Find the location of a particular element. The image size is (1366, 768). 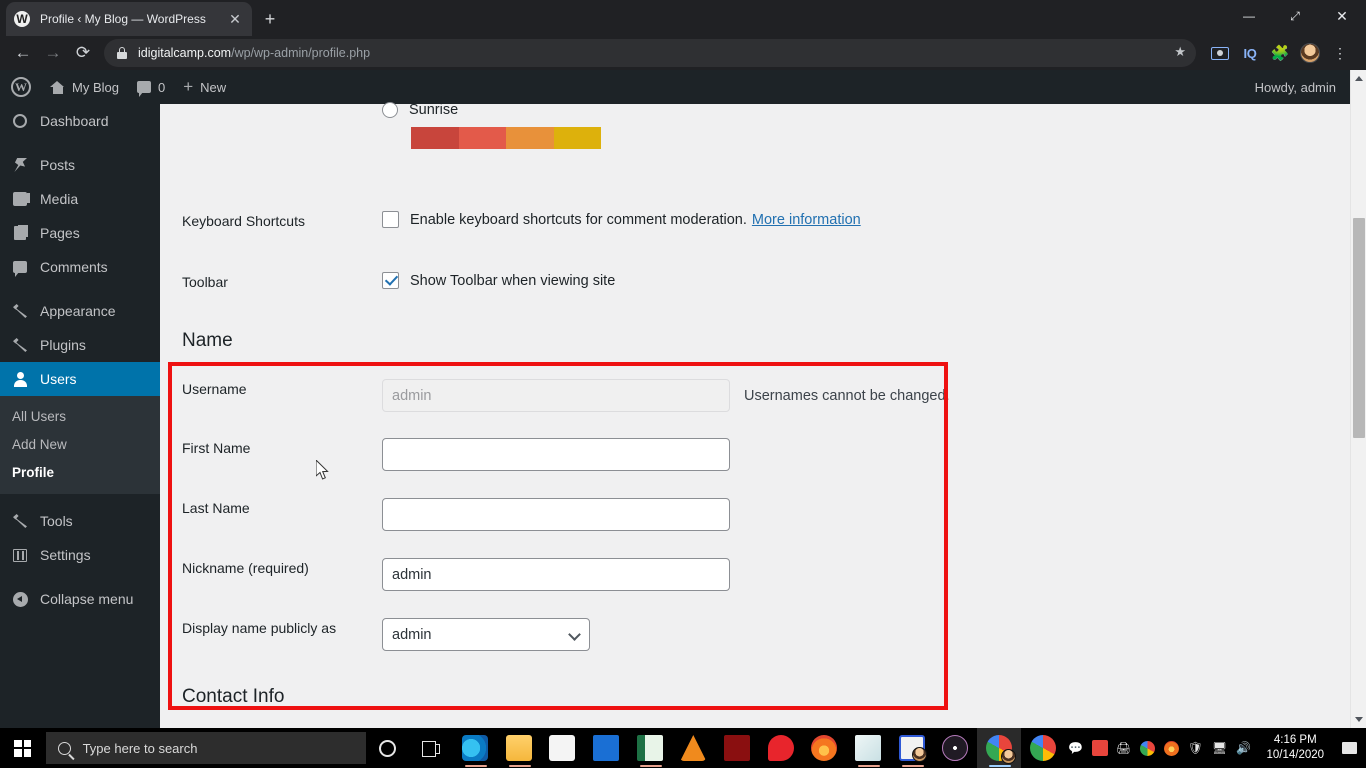

window-controls: — ⤢ ✕ is located at coordinates (1296, 16).